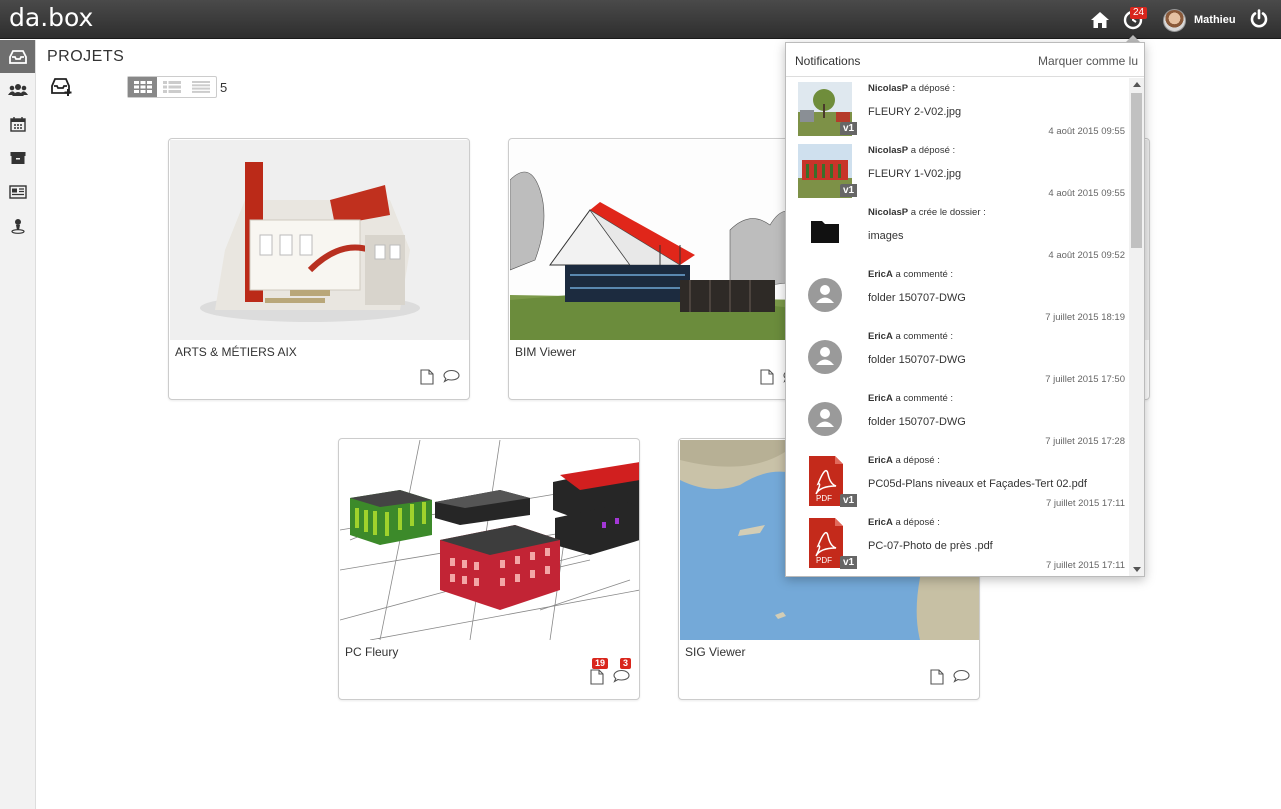 This screenshot has width=1281, height=809. Describe the element at coordinates (545, 352) in the screenshot. I see `project-title: BIM Viewer` at that location.